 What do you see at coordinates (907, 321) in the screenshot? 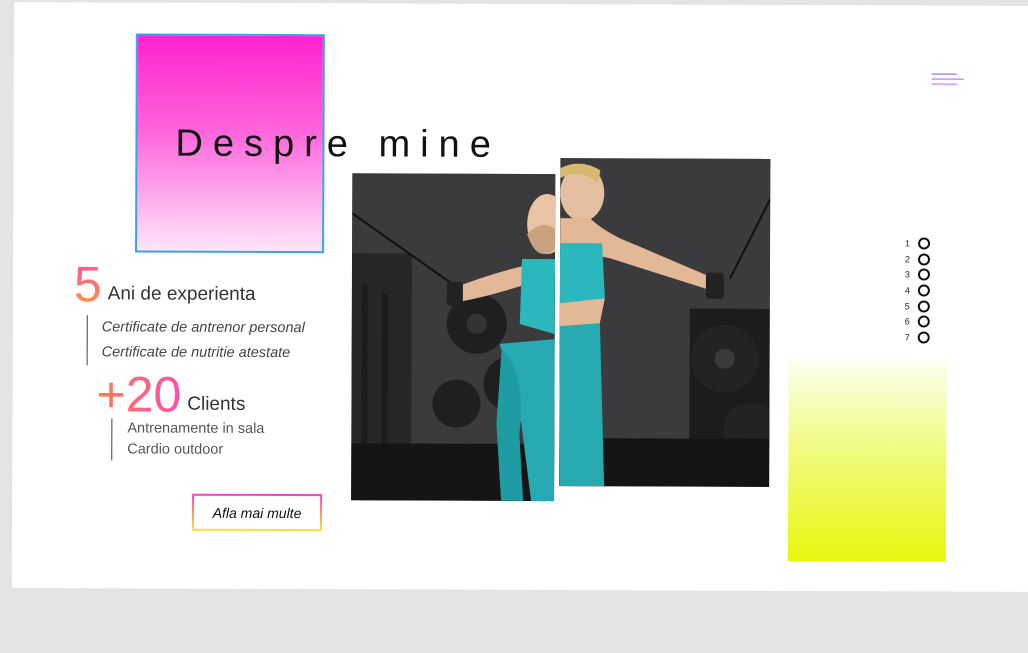
I see `pagination-number: 6` at bounding box center [907, 321].